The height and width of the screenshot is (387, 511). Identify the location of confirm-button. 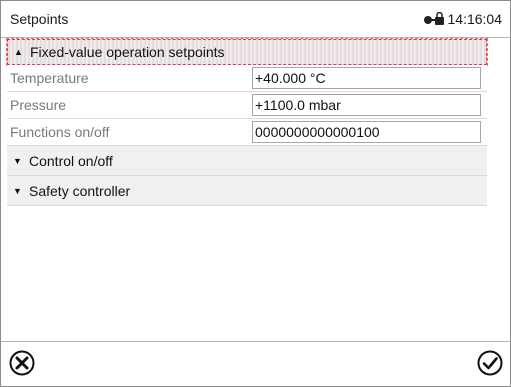
(490, 363).